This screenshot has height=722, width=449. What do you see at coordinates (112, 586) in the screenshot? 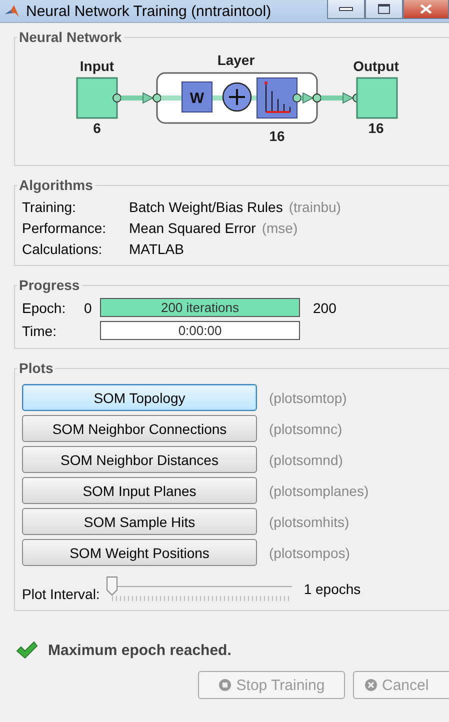
I see `slider-thumb` at bounding box center [112, 586].